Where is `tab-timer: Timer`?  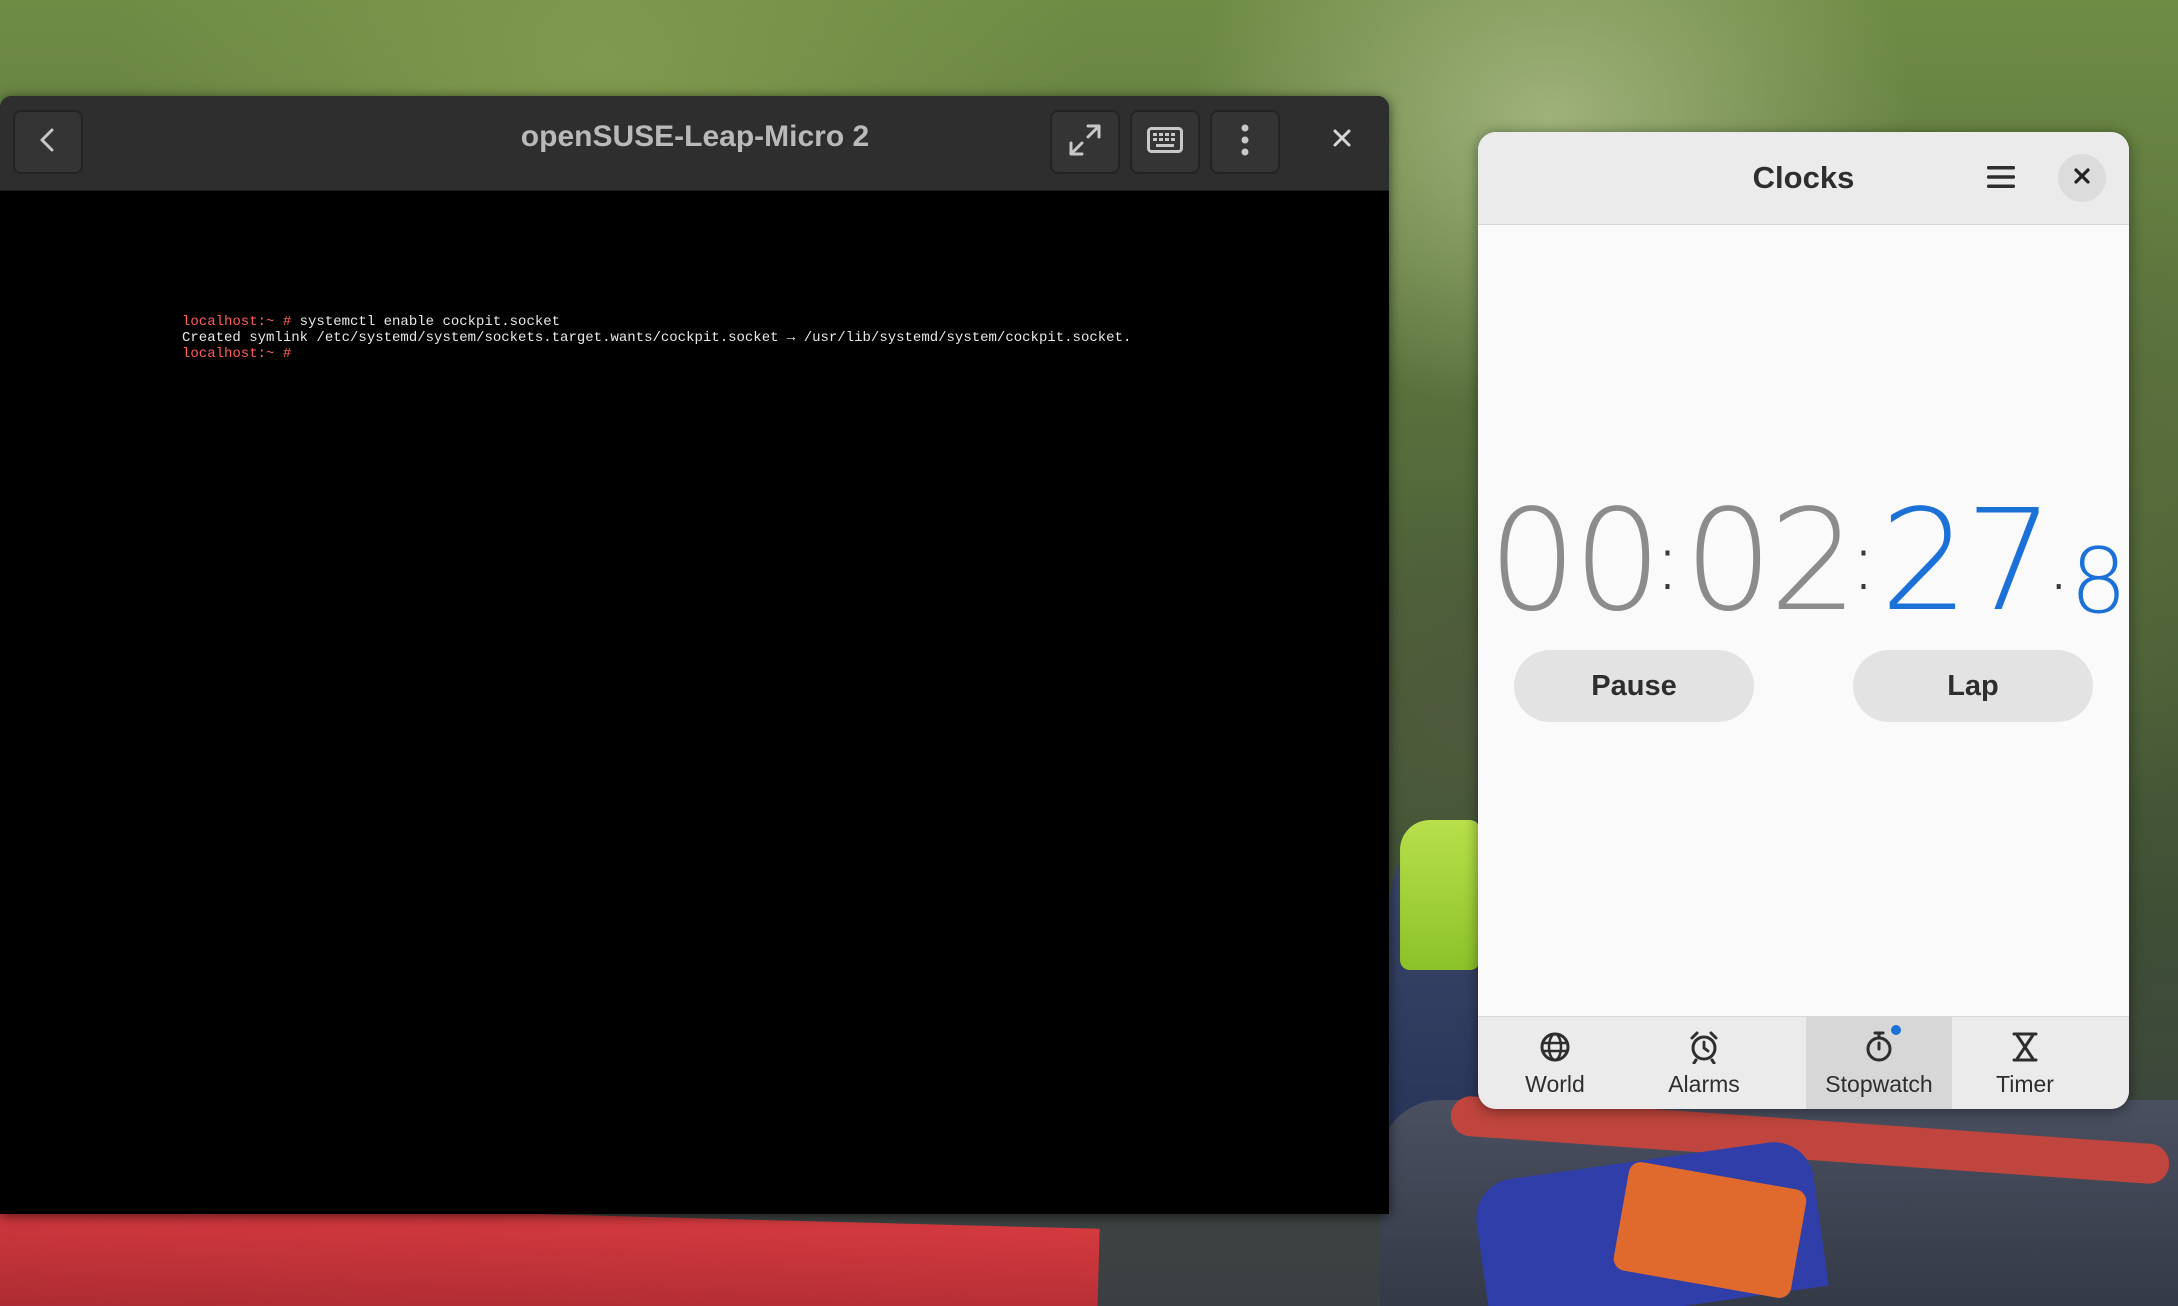 tab-timer: Timer is located at coordinates (2025, 1063).